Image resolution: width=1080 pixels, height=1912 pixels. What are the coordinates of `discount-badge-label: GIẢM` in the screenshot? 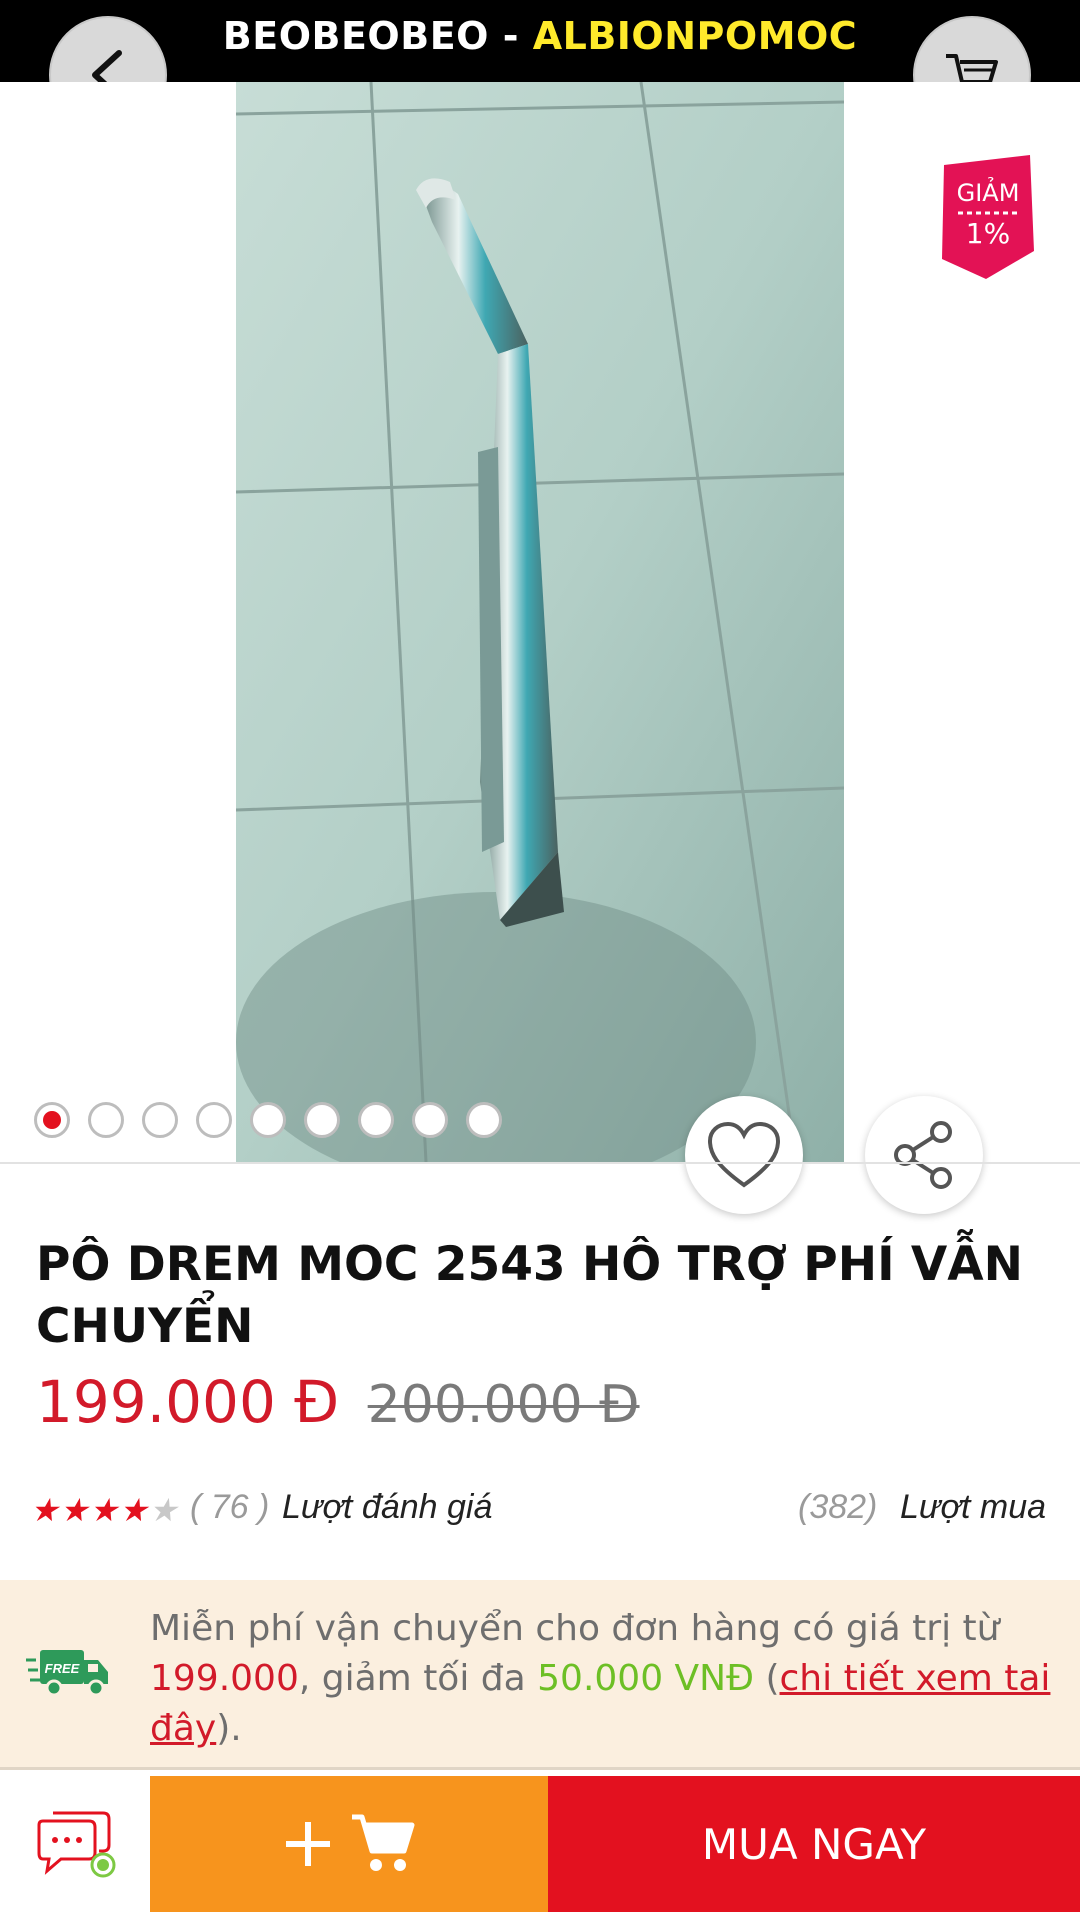 It's located at (988, 191).